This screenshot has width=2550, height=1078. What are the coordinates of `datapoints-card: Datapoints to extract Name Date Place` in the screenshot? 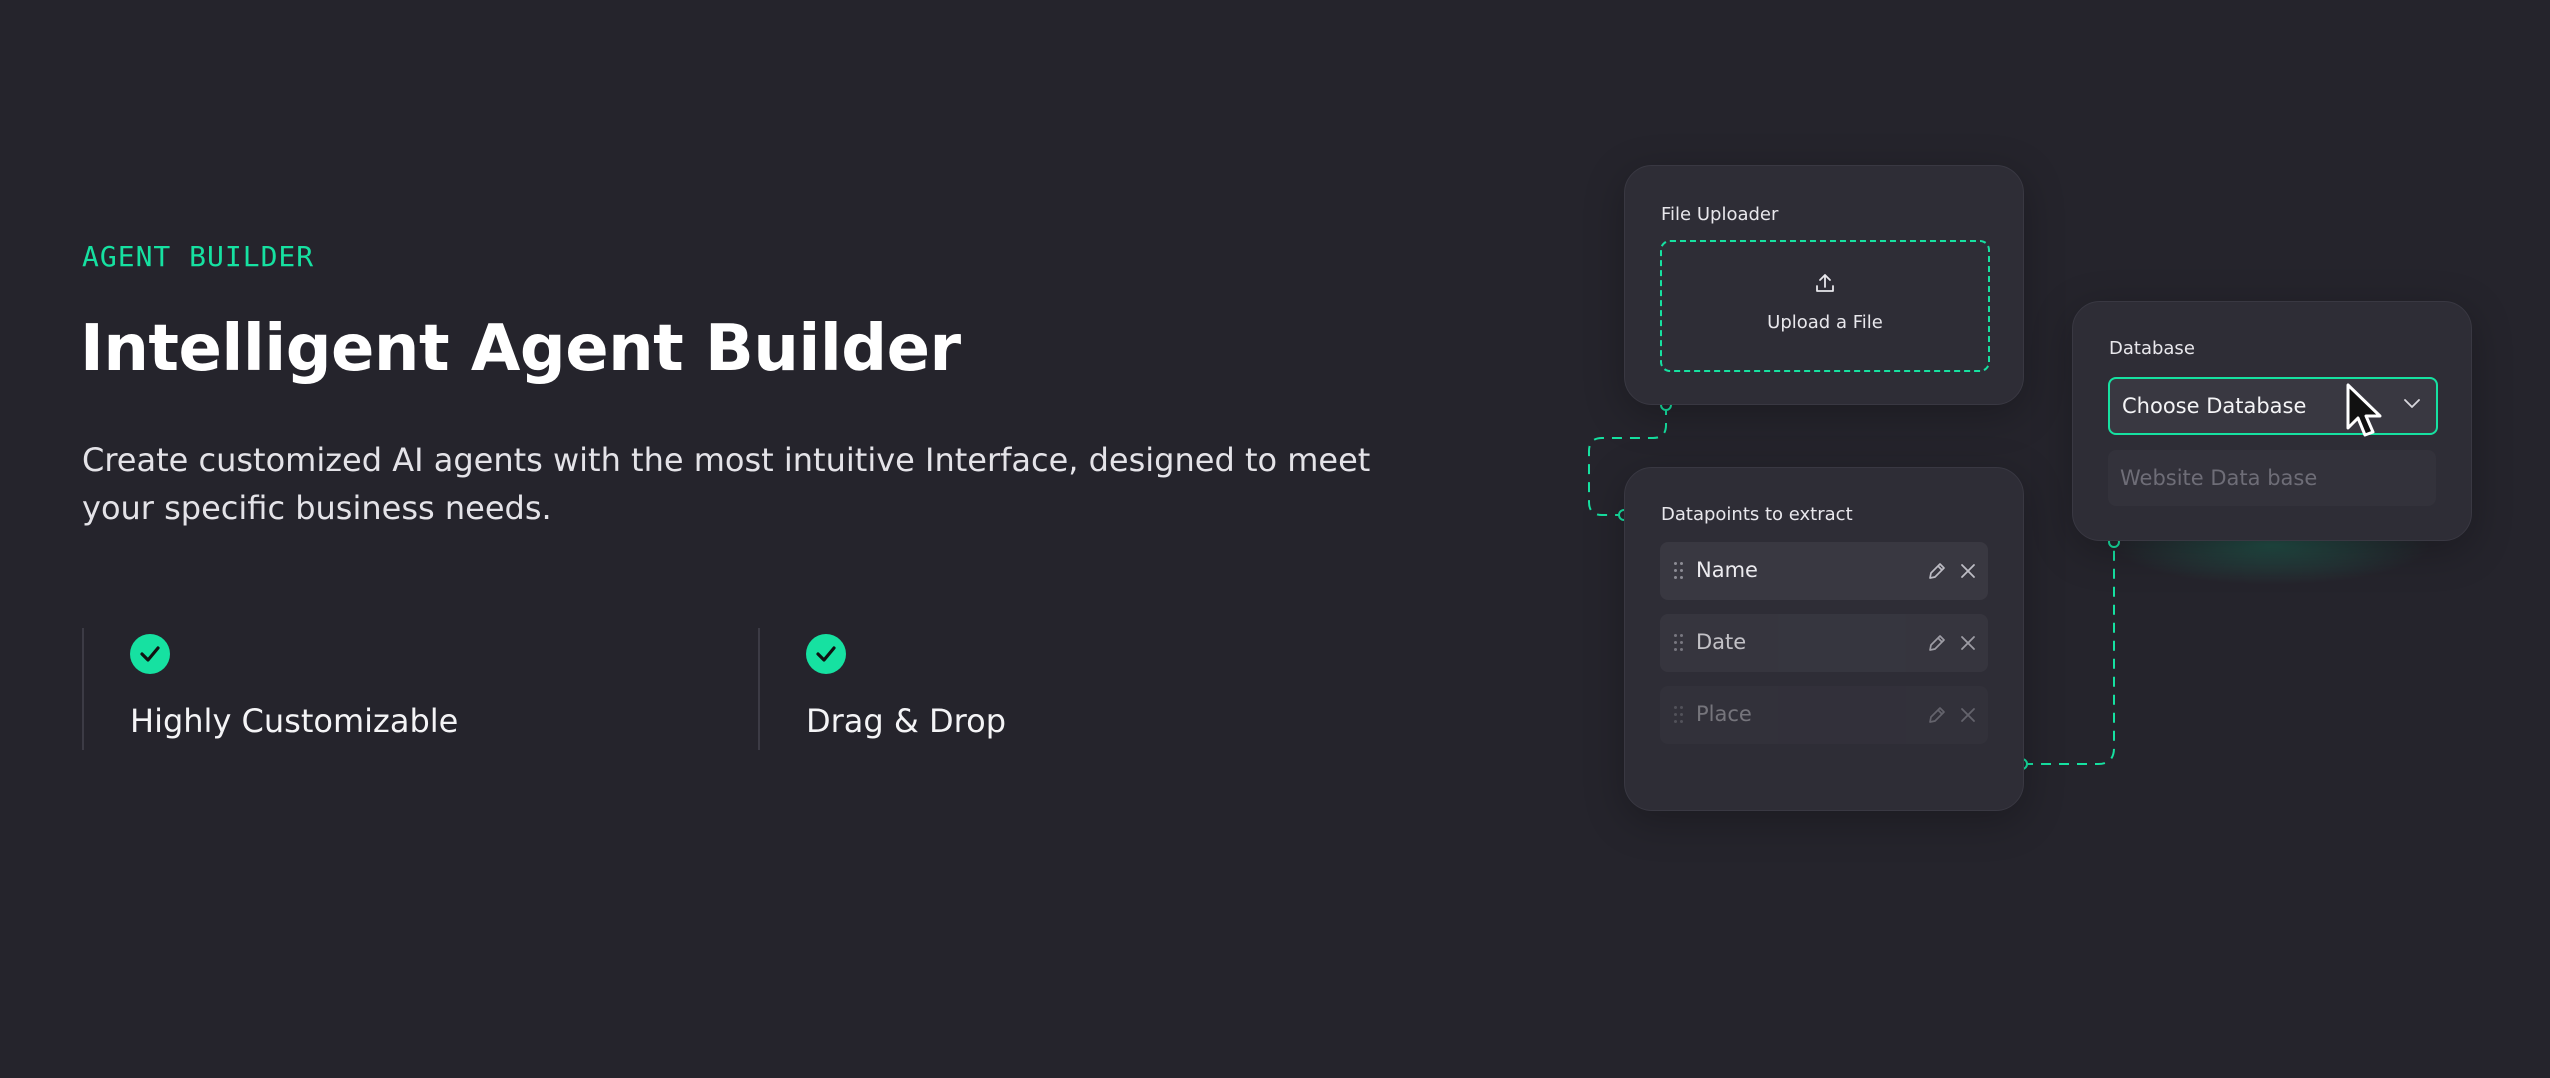 It's located at (1824, 639).